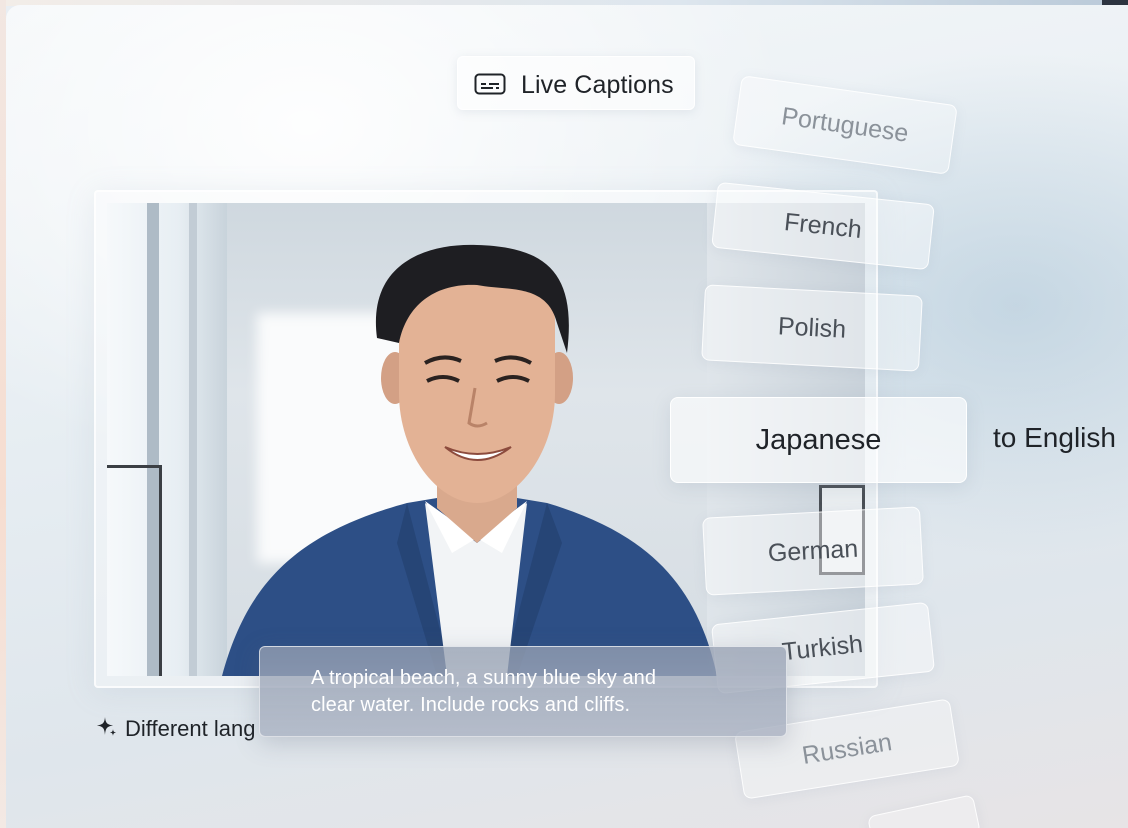 The height and width of the screenshot is (828, 1128). Describe the element at coordinates (812, 328) in the screenshot. I see `language-chip-polish: Polish` at that location.